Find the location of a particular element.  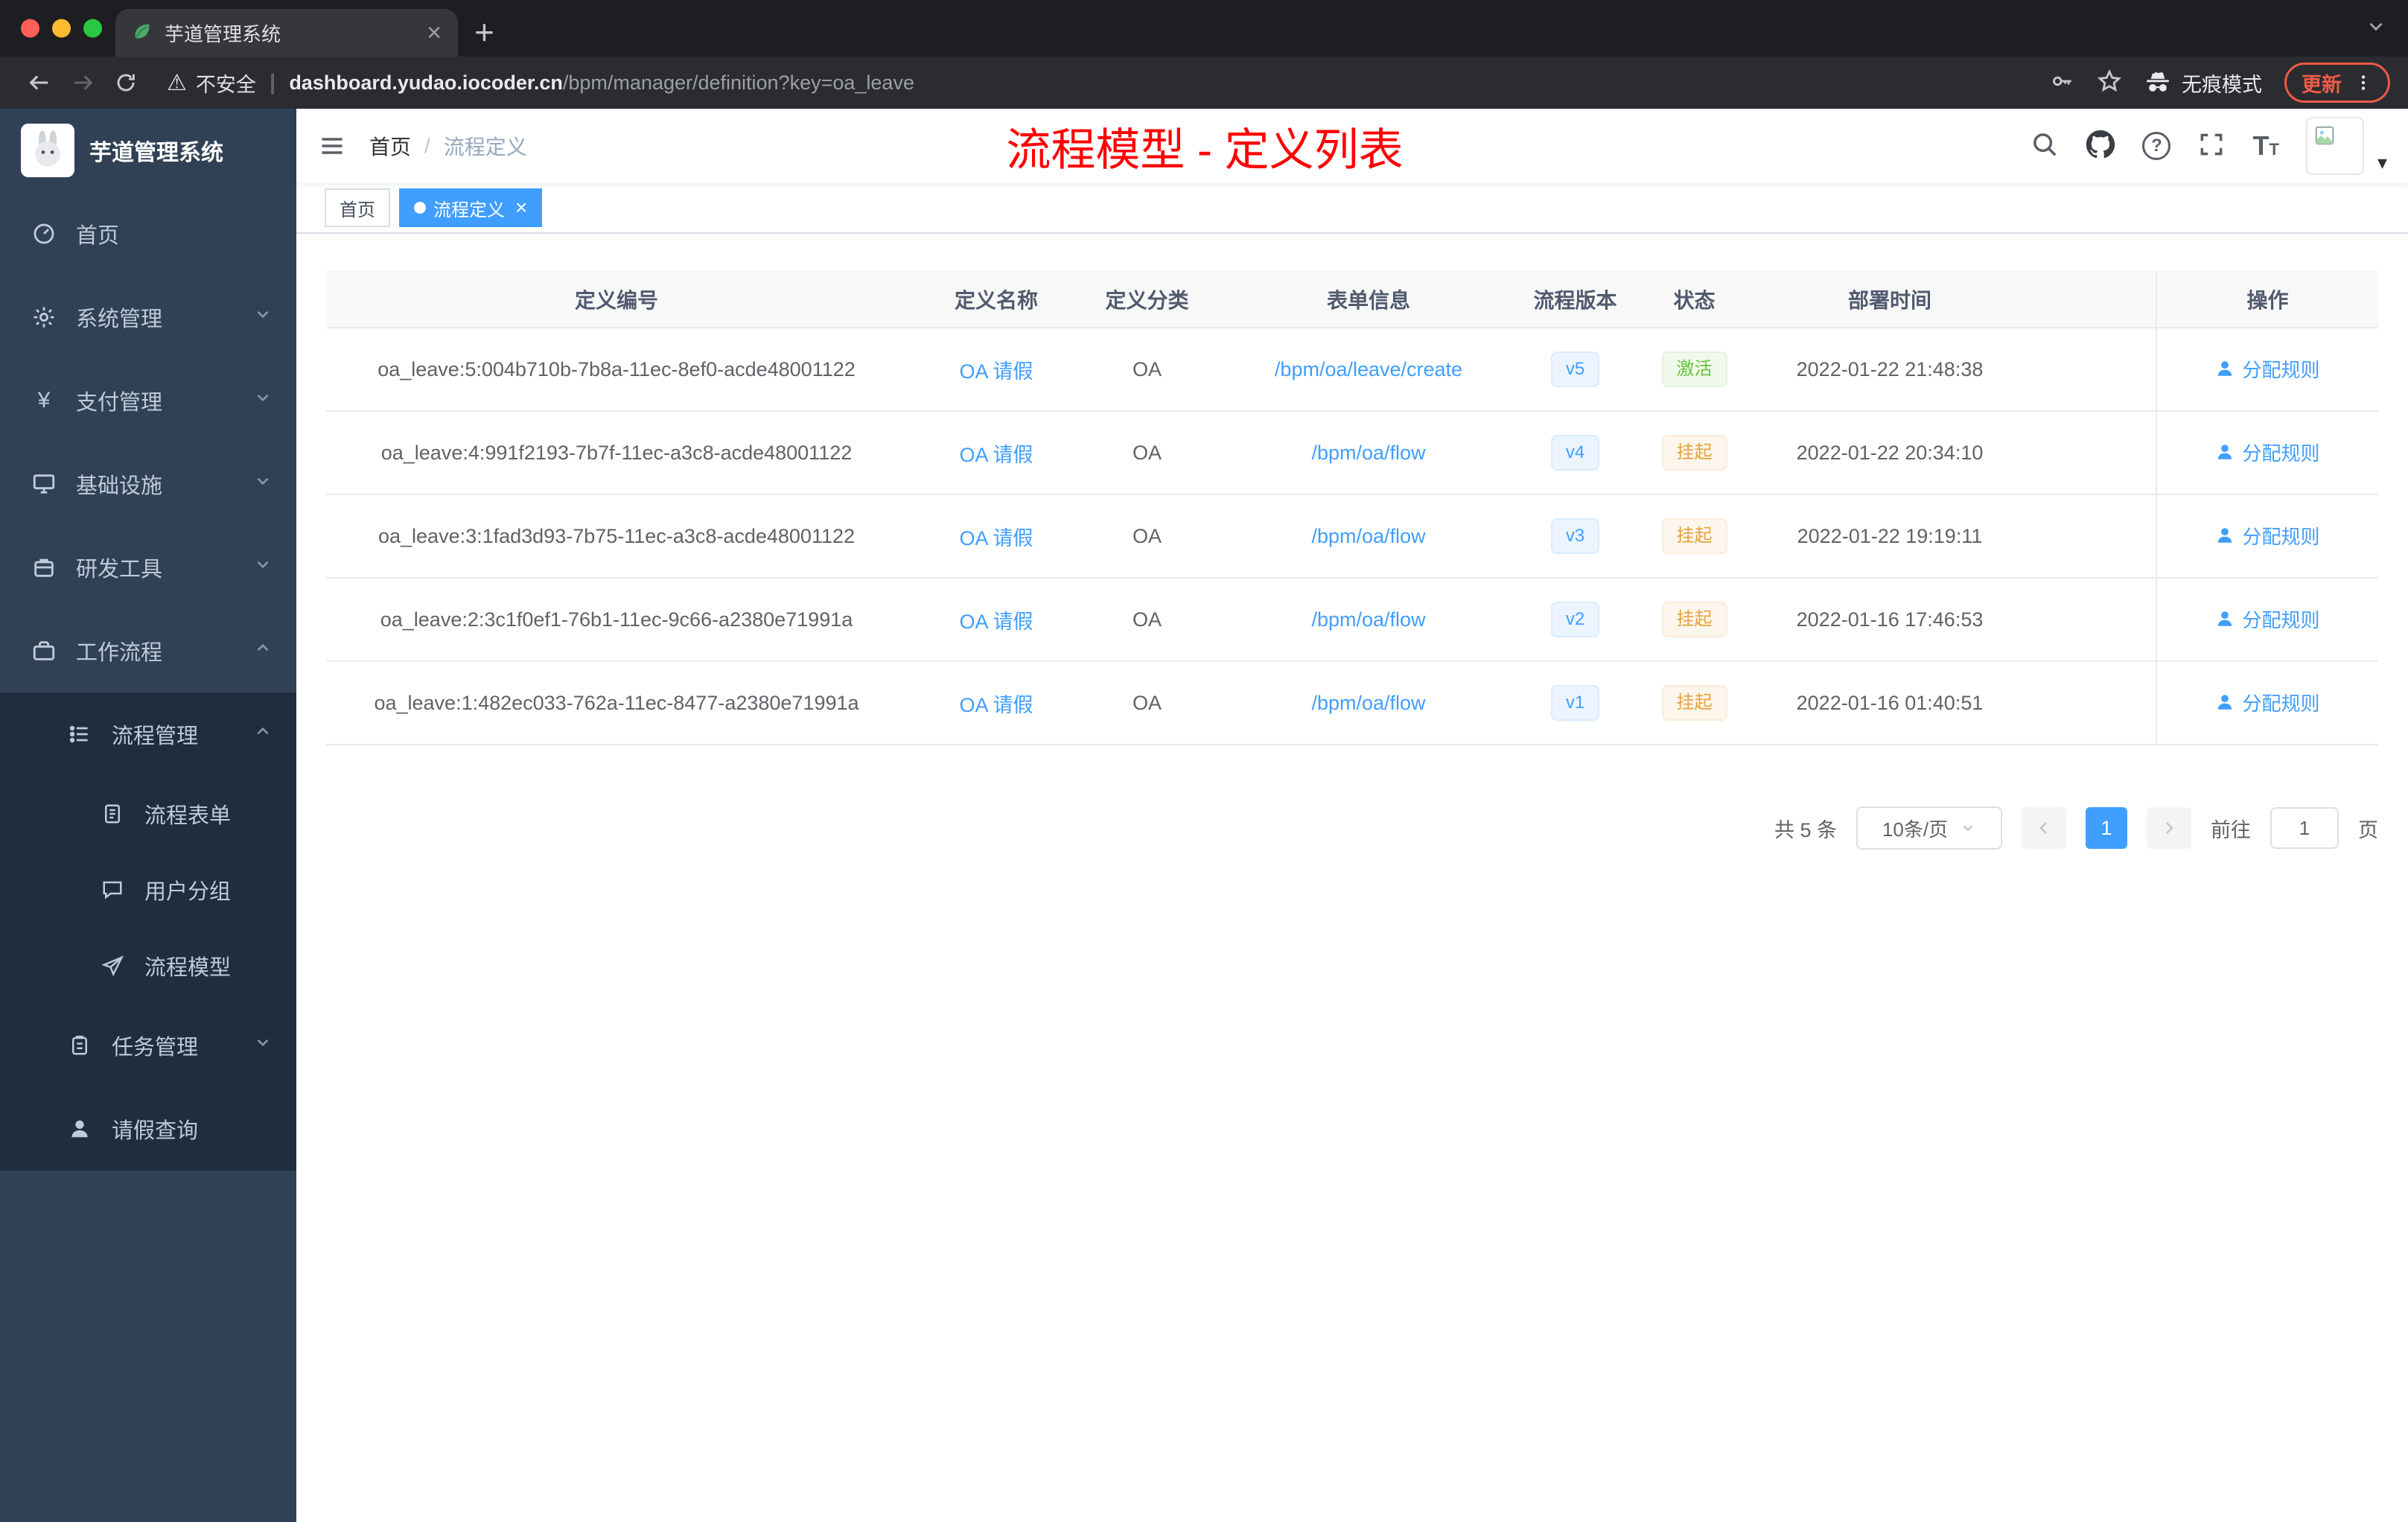

sidebar-item-user-group: 用户分组 is located at coordinates (148, 890).